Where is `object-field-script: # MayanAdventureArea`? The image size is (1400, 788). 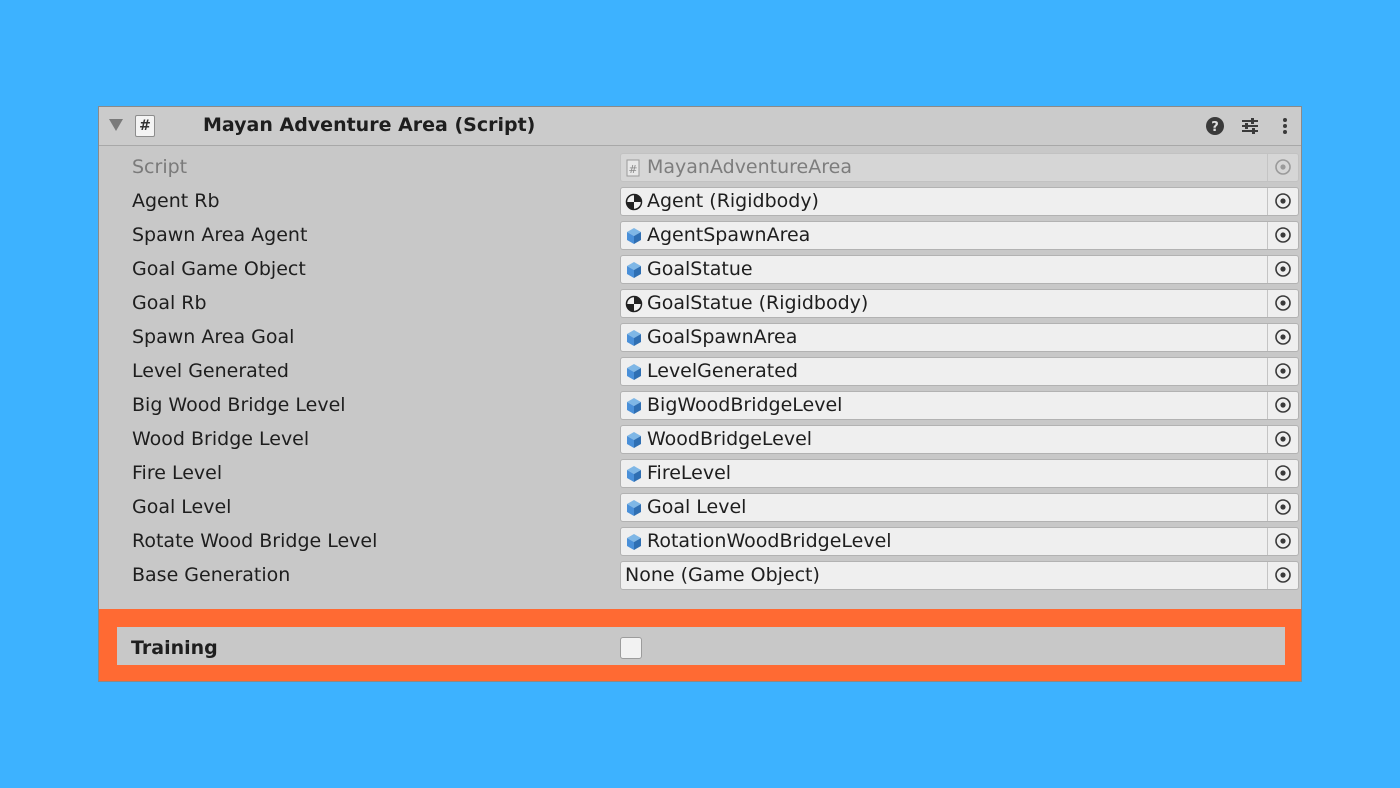
object-field-script: # MayanAdventureArea is located at coordinates (959, 167).